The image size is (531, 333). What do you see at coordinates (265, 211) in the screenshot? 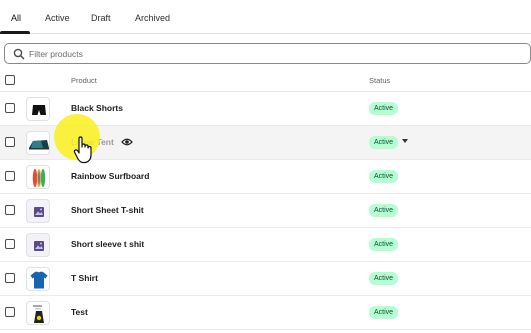
I see `table-row: Short Sheet T-shit Active` at bounding box center [265, 211].